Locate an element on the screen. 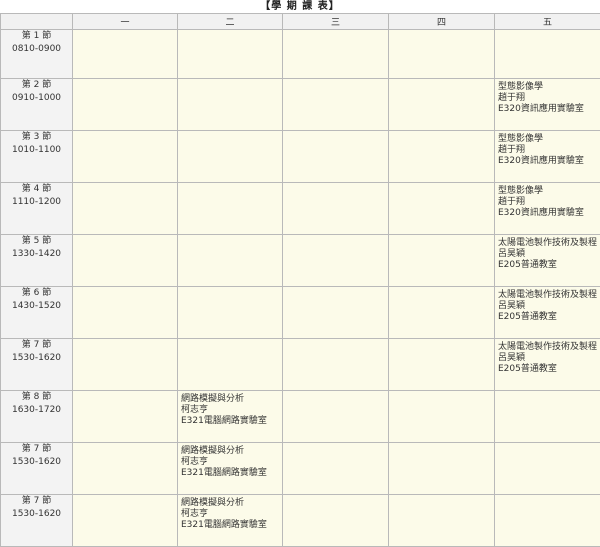  period-label-cell: 第 2 節0910-1000 is located at coordinates (37, 105).